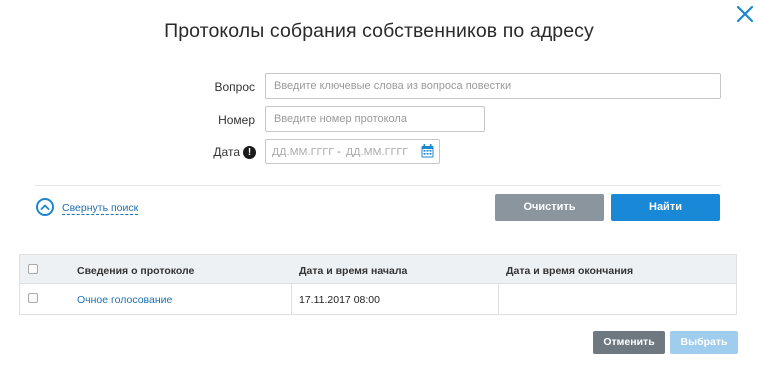 This screenshot has height=365, width=758. Describe the element at coordinates (45, 207) in the screenshot. I see `chevron-up-icon` at that location.